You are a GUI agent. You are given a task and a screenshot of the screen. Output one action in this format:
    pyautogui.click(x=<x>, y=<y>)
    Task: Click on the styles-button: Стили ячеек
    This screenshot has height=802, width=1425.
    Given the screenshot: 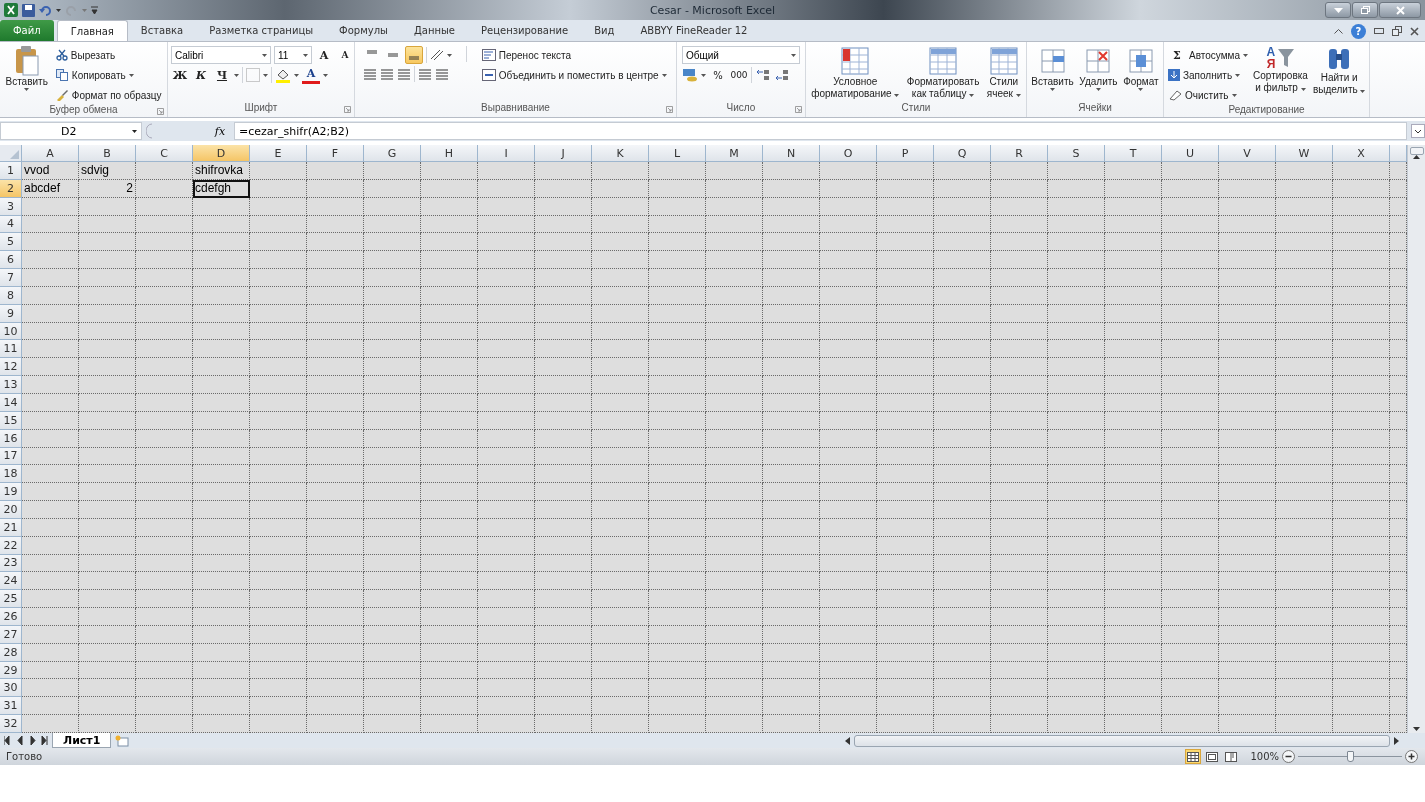 What is the action you would take?
    pyautogui.click(x=1003, y=73)
    